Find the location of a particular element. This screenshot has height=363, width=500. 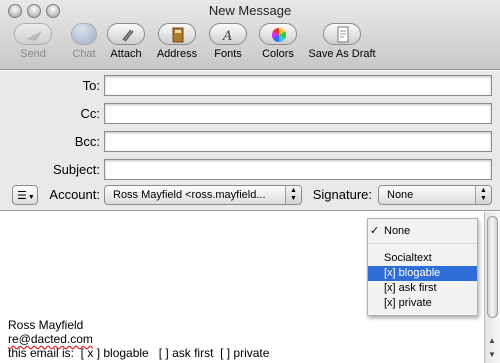

account-label: Account: is located at coordinates (74, 194).